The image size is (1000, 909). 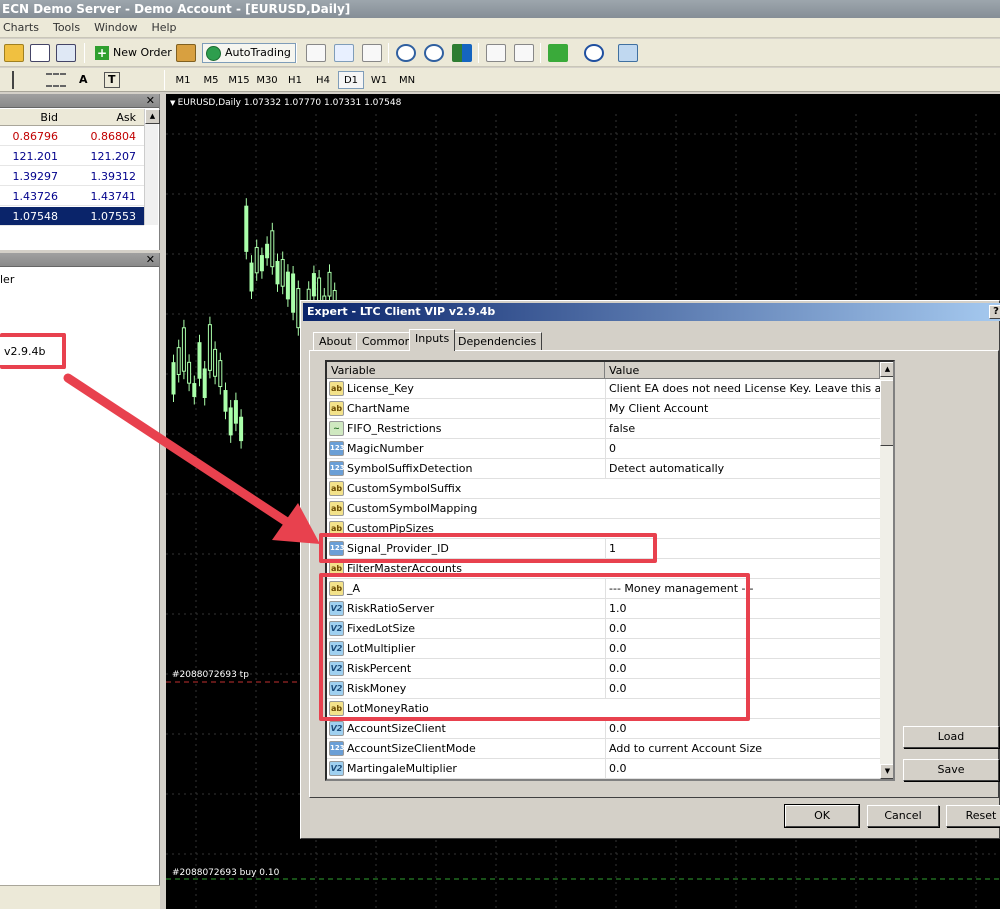 I want to click on bid-value: 121.201, so click(x=35, y=156).